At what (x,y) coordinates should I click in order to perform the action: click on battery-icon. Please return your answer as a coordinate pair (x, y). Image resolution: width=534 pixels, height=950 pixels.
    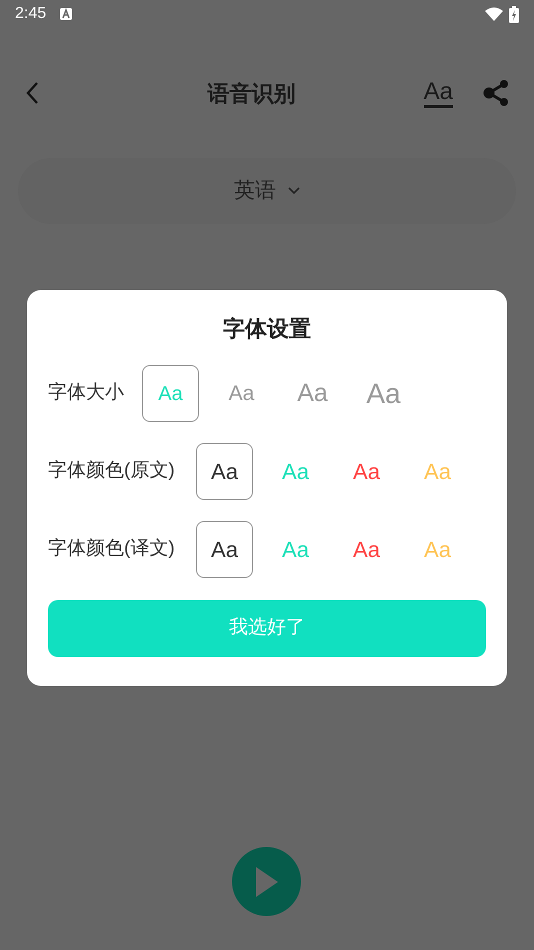
    Looking at the image, I should click on (514, 14).